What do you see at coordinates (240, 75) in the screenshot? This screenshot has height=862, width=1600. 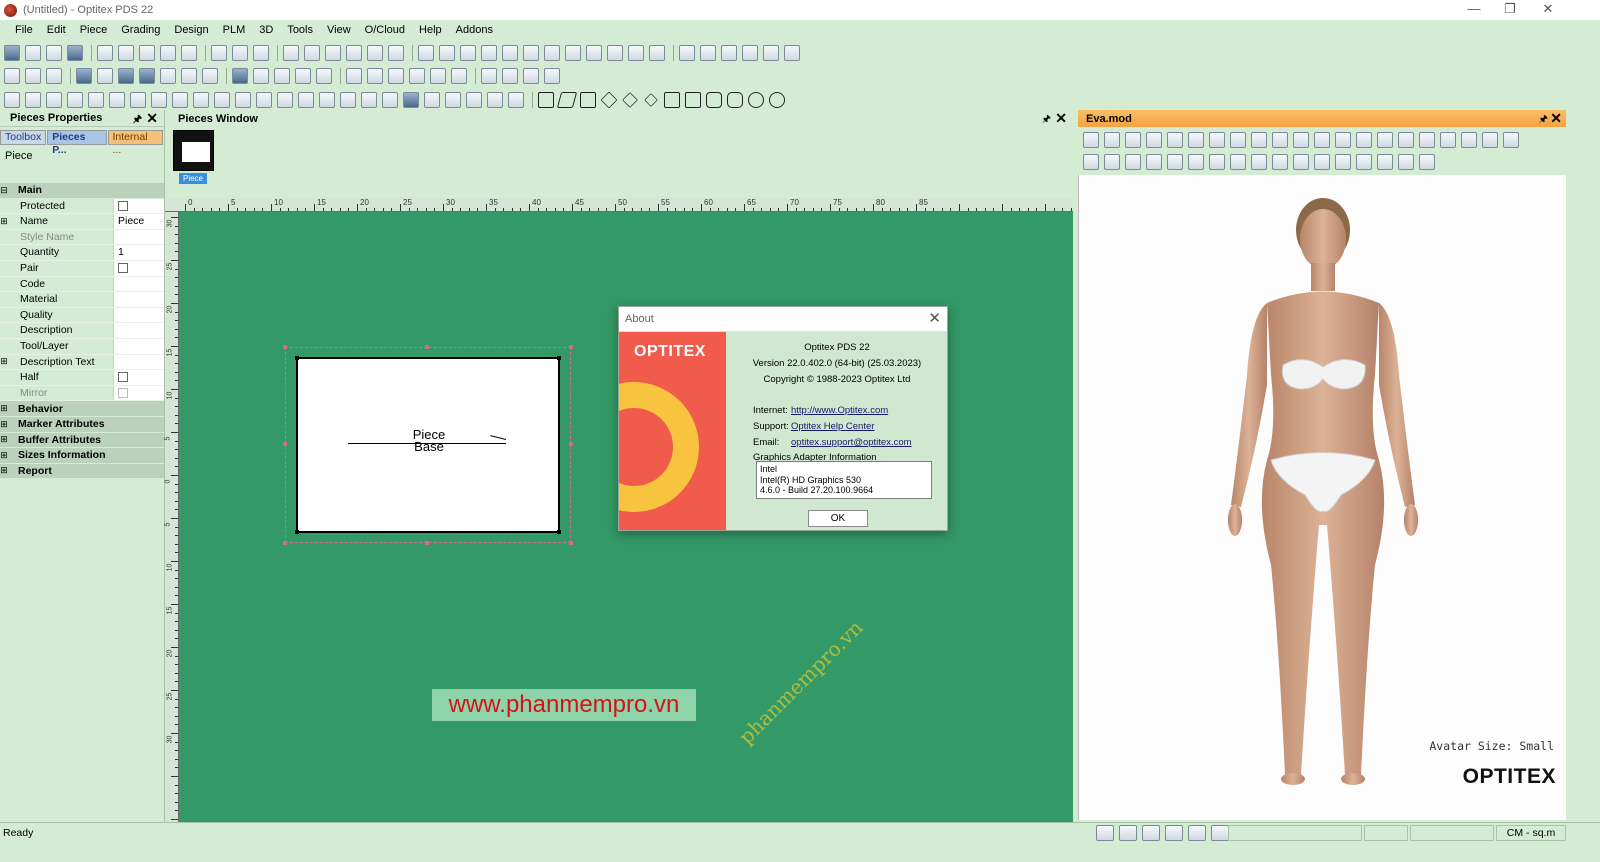 I see `trash-icon` at bounding box center [240, 75].